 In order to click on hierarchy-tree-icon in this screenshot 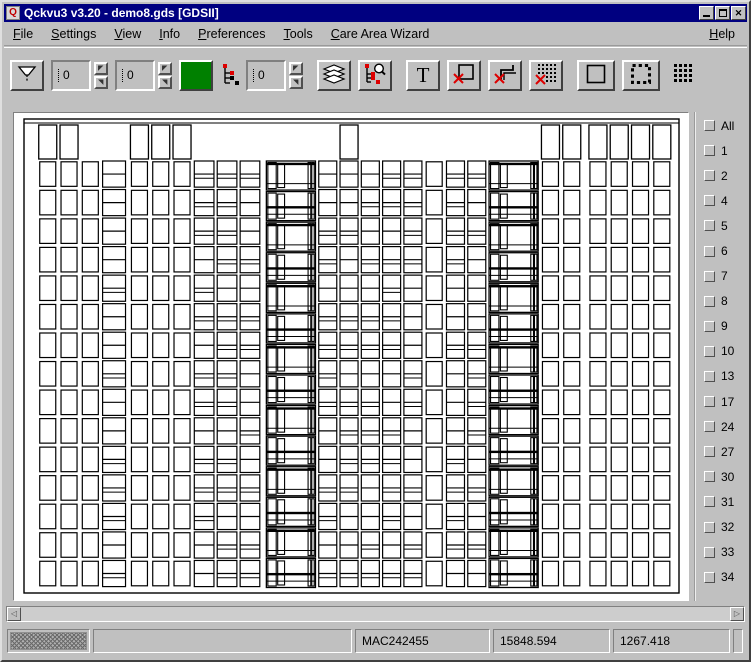, I will do `click(232, 75)`.